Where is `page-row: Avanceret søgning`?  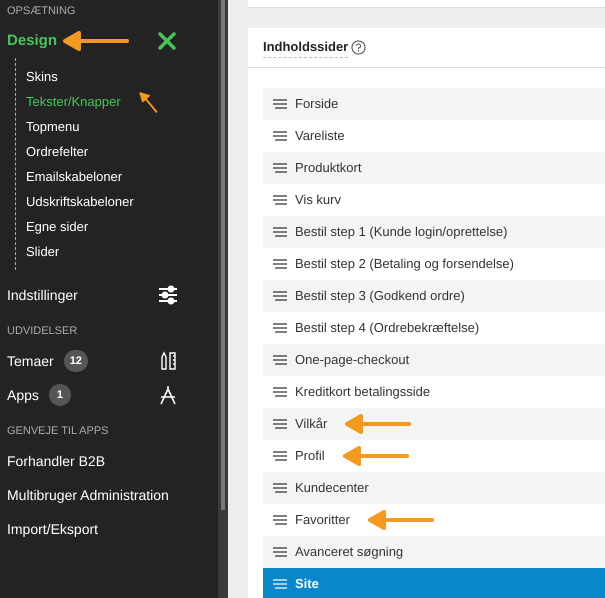
page-row: Avanceret søgning is located at coordinates (434, 552).